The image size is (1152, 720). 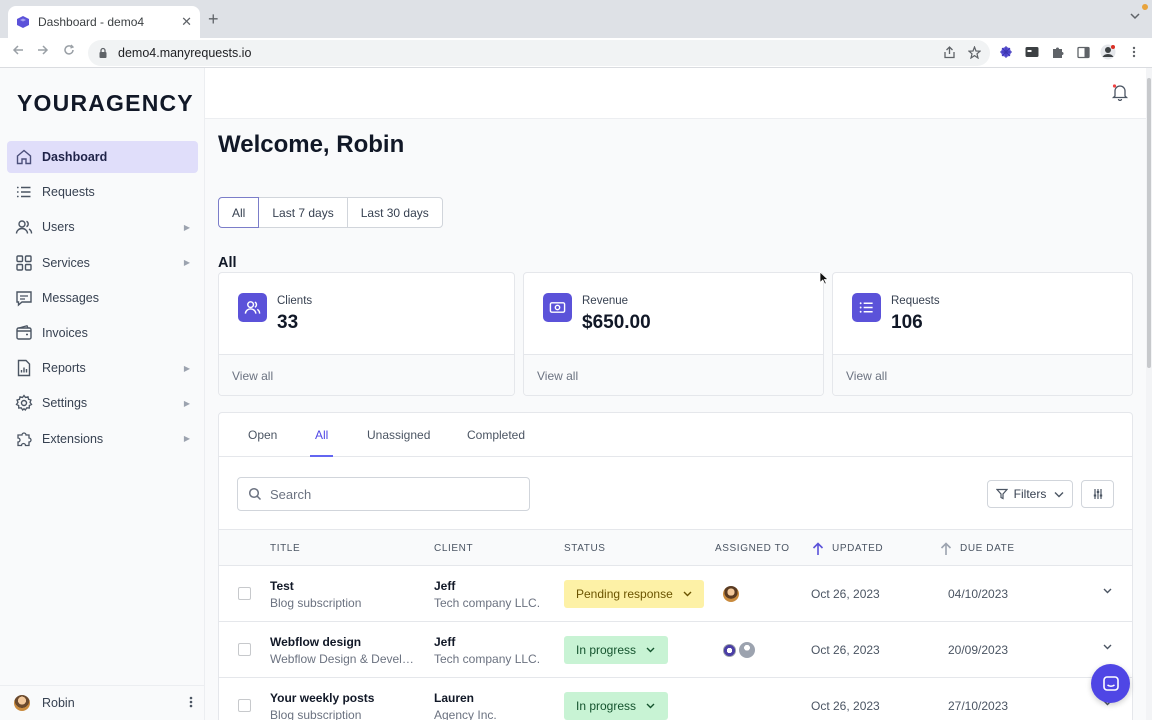 I want to click on column-settings-button, so click(x=1097, y=494).